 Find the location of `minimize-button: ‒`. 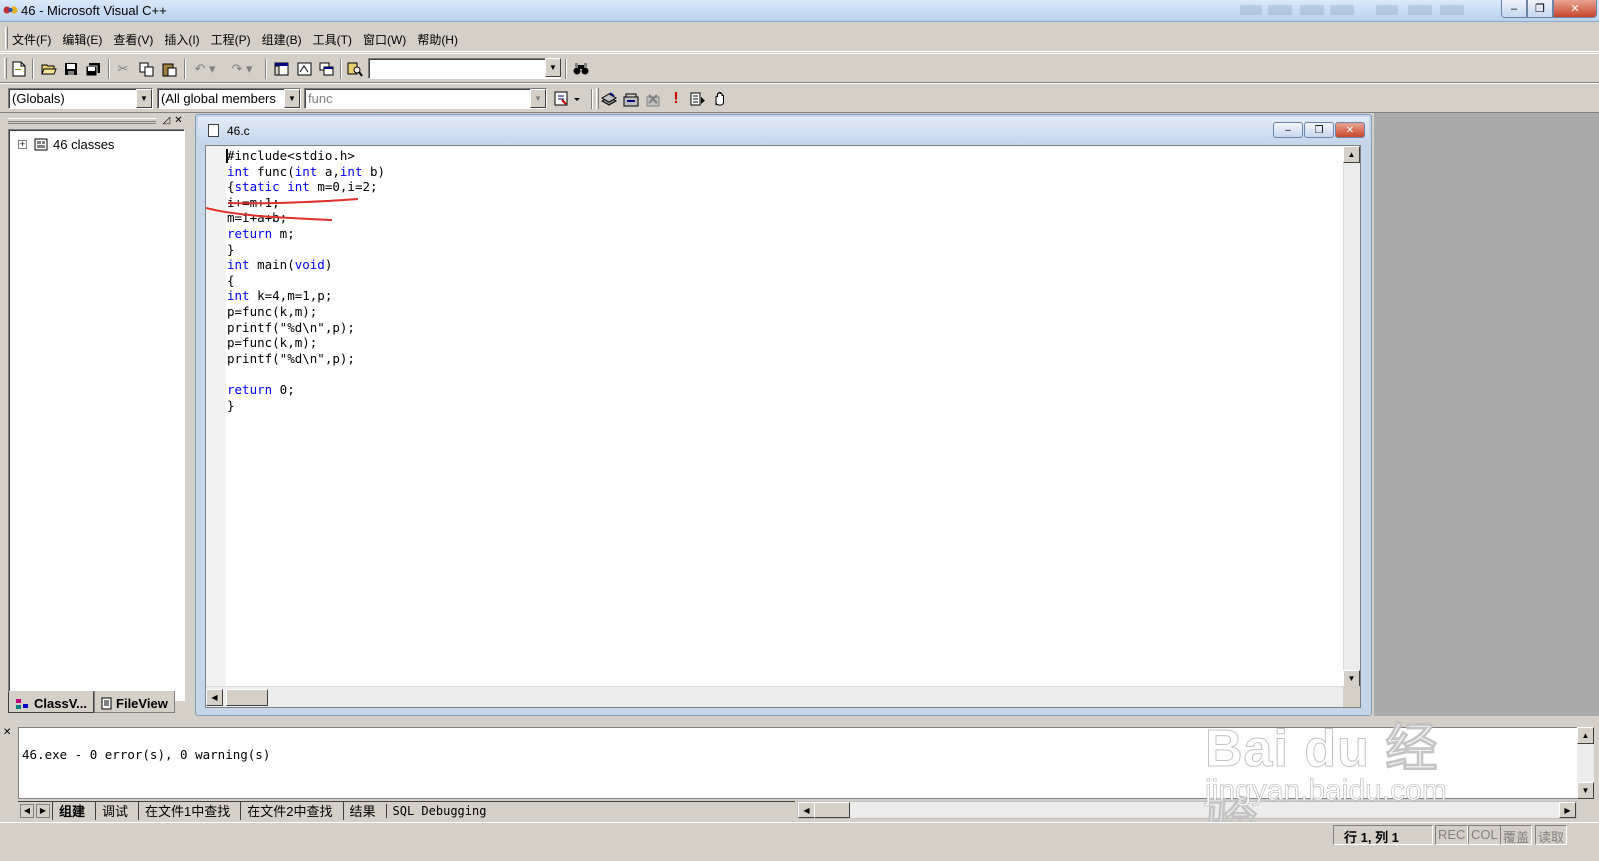

minimize-button: ‒ is located at coordinates (1514, 9).